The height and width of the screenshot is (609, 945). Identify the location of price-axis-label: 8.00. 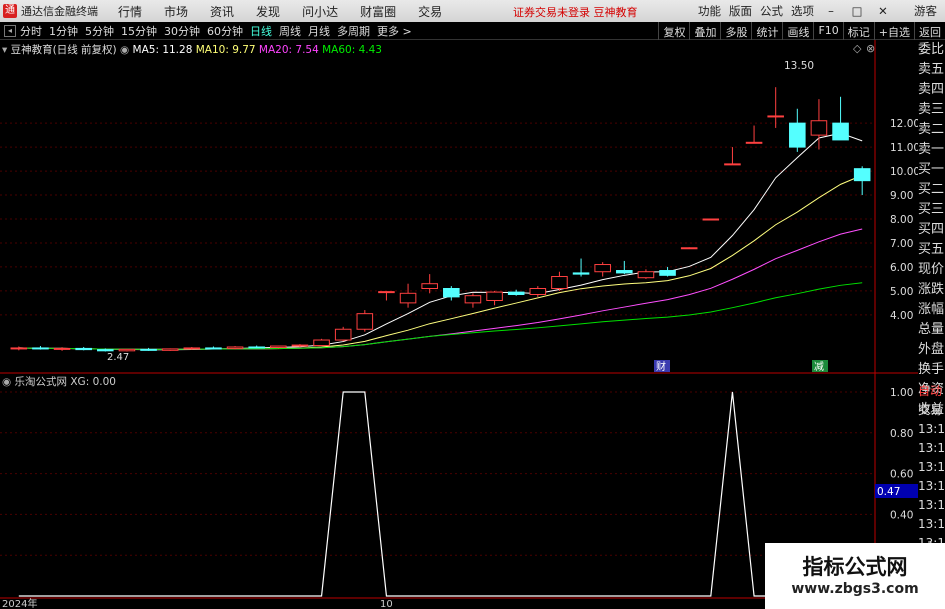
(901, 220).